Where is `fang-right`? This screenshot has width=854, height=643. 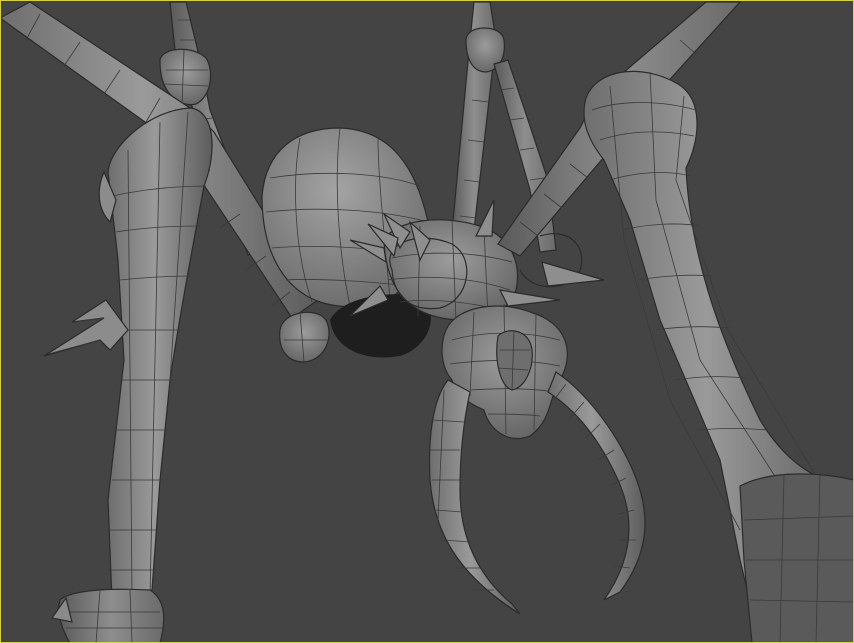 fang-right is located at coordinates (596, 486).